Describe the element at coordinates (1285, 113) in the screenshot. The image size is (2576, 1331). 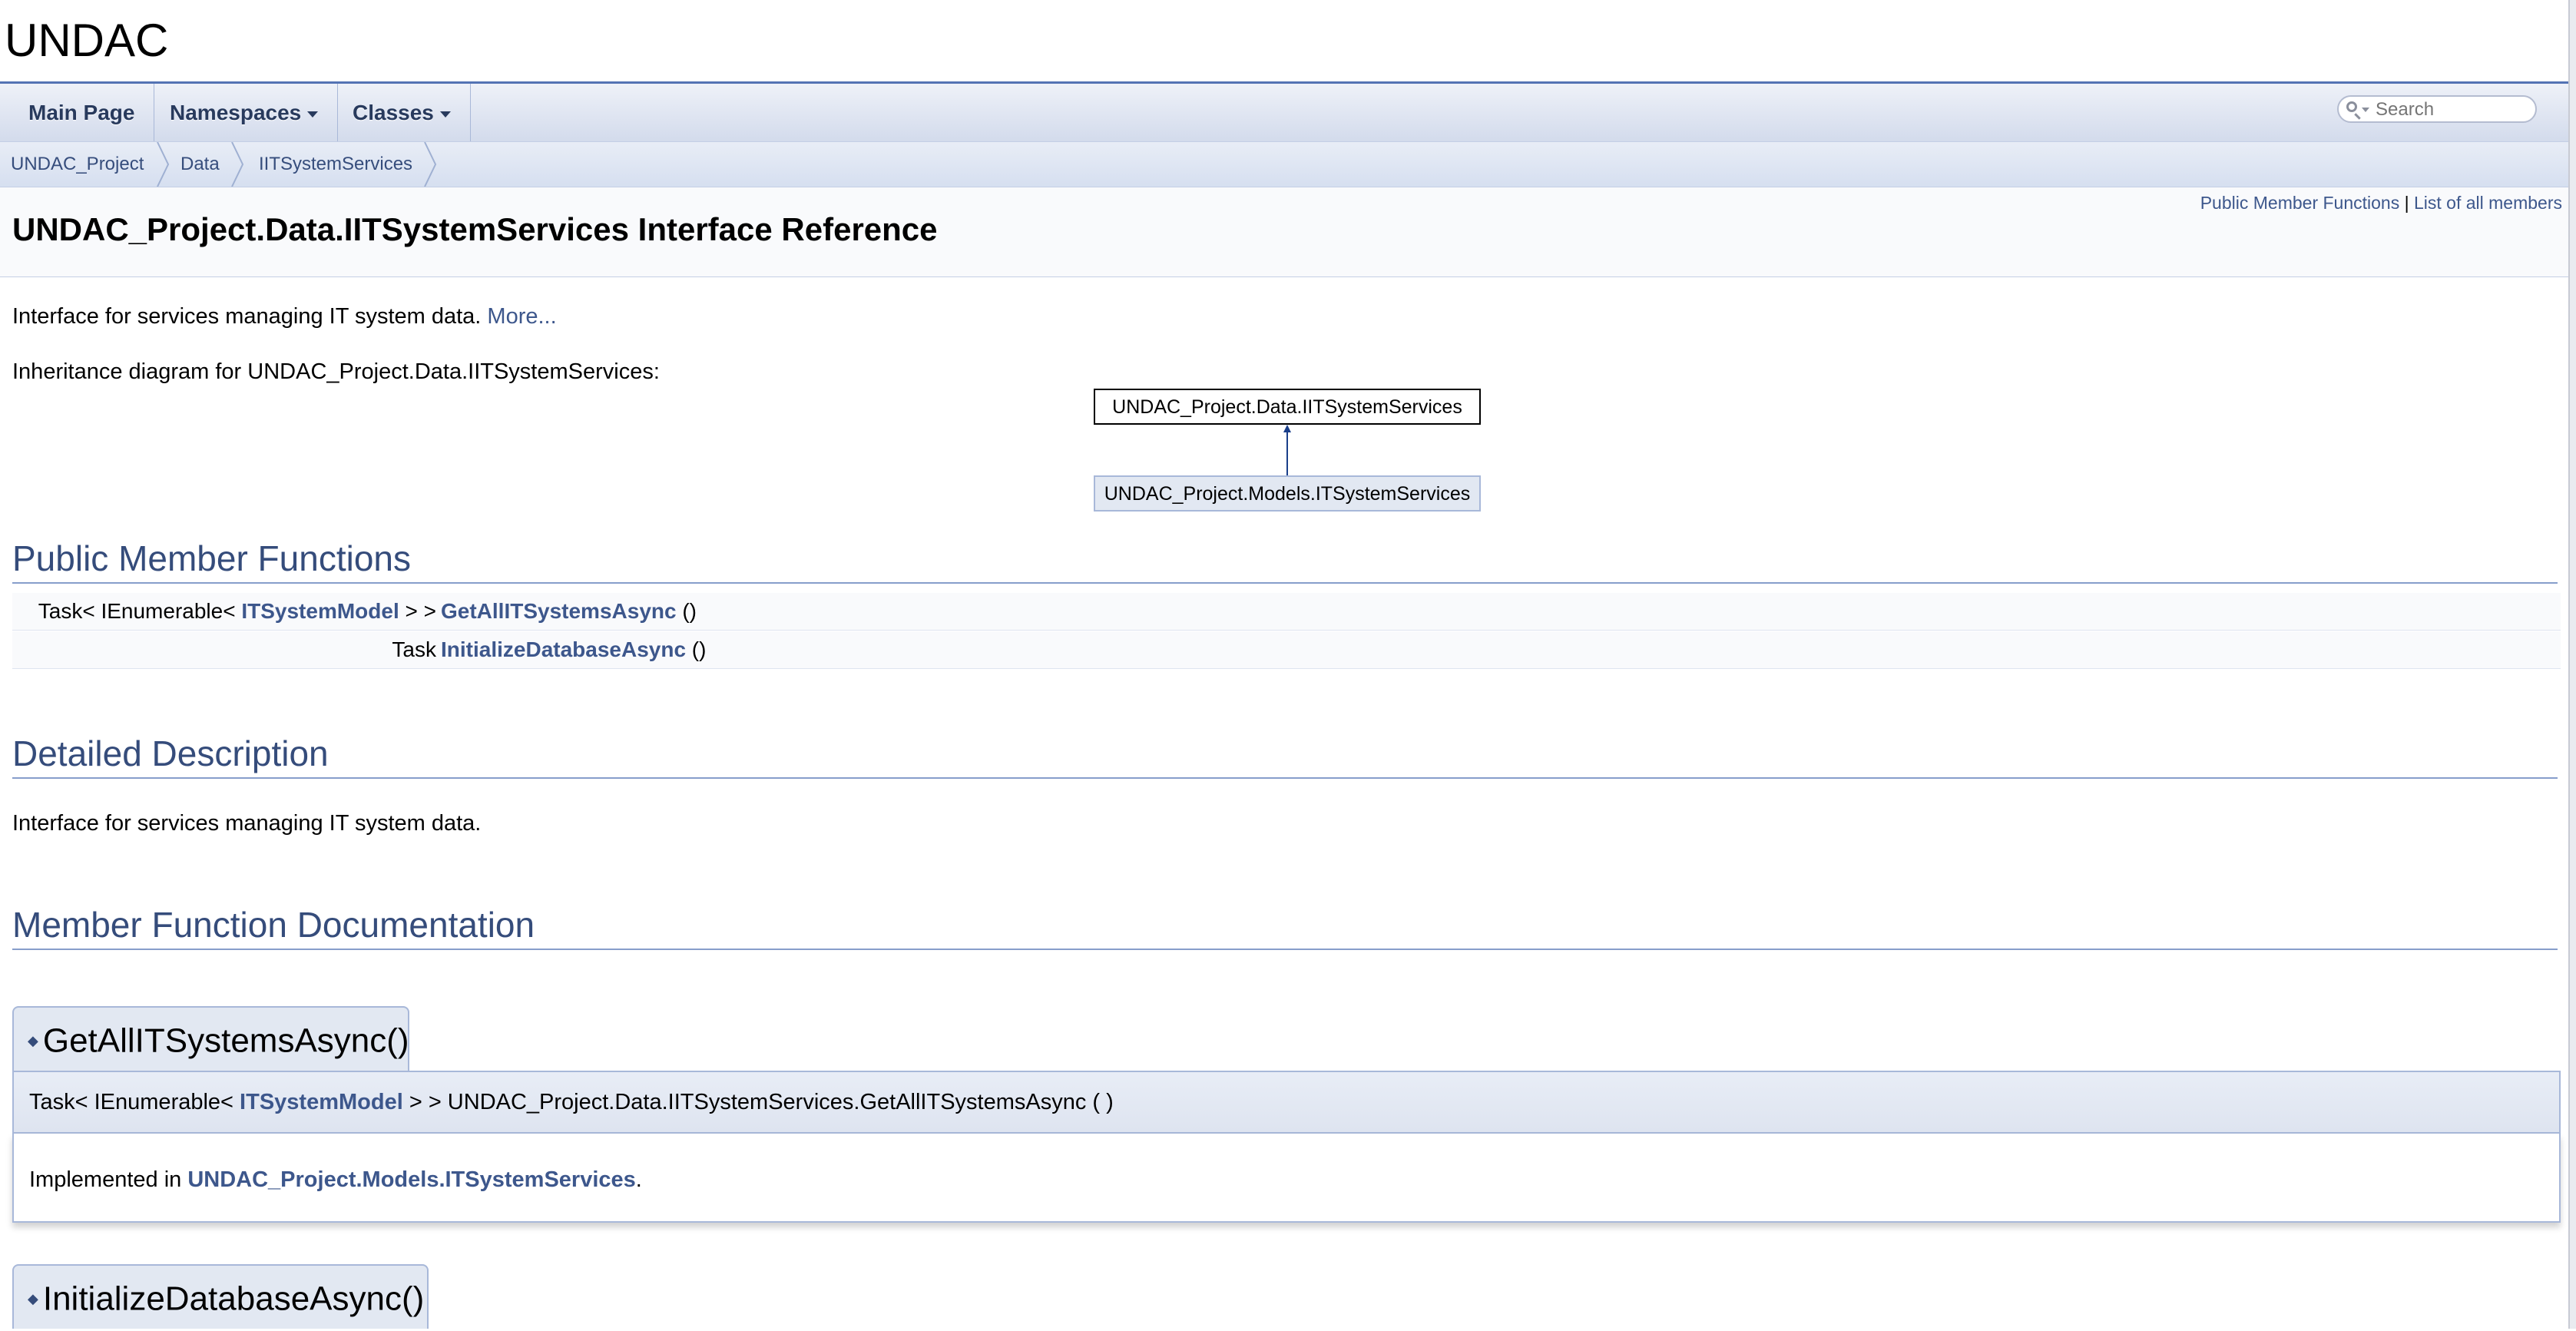
I see `main-nav: Main Page Namespaces Classes` at that location.